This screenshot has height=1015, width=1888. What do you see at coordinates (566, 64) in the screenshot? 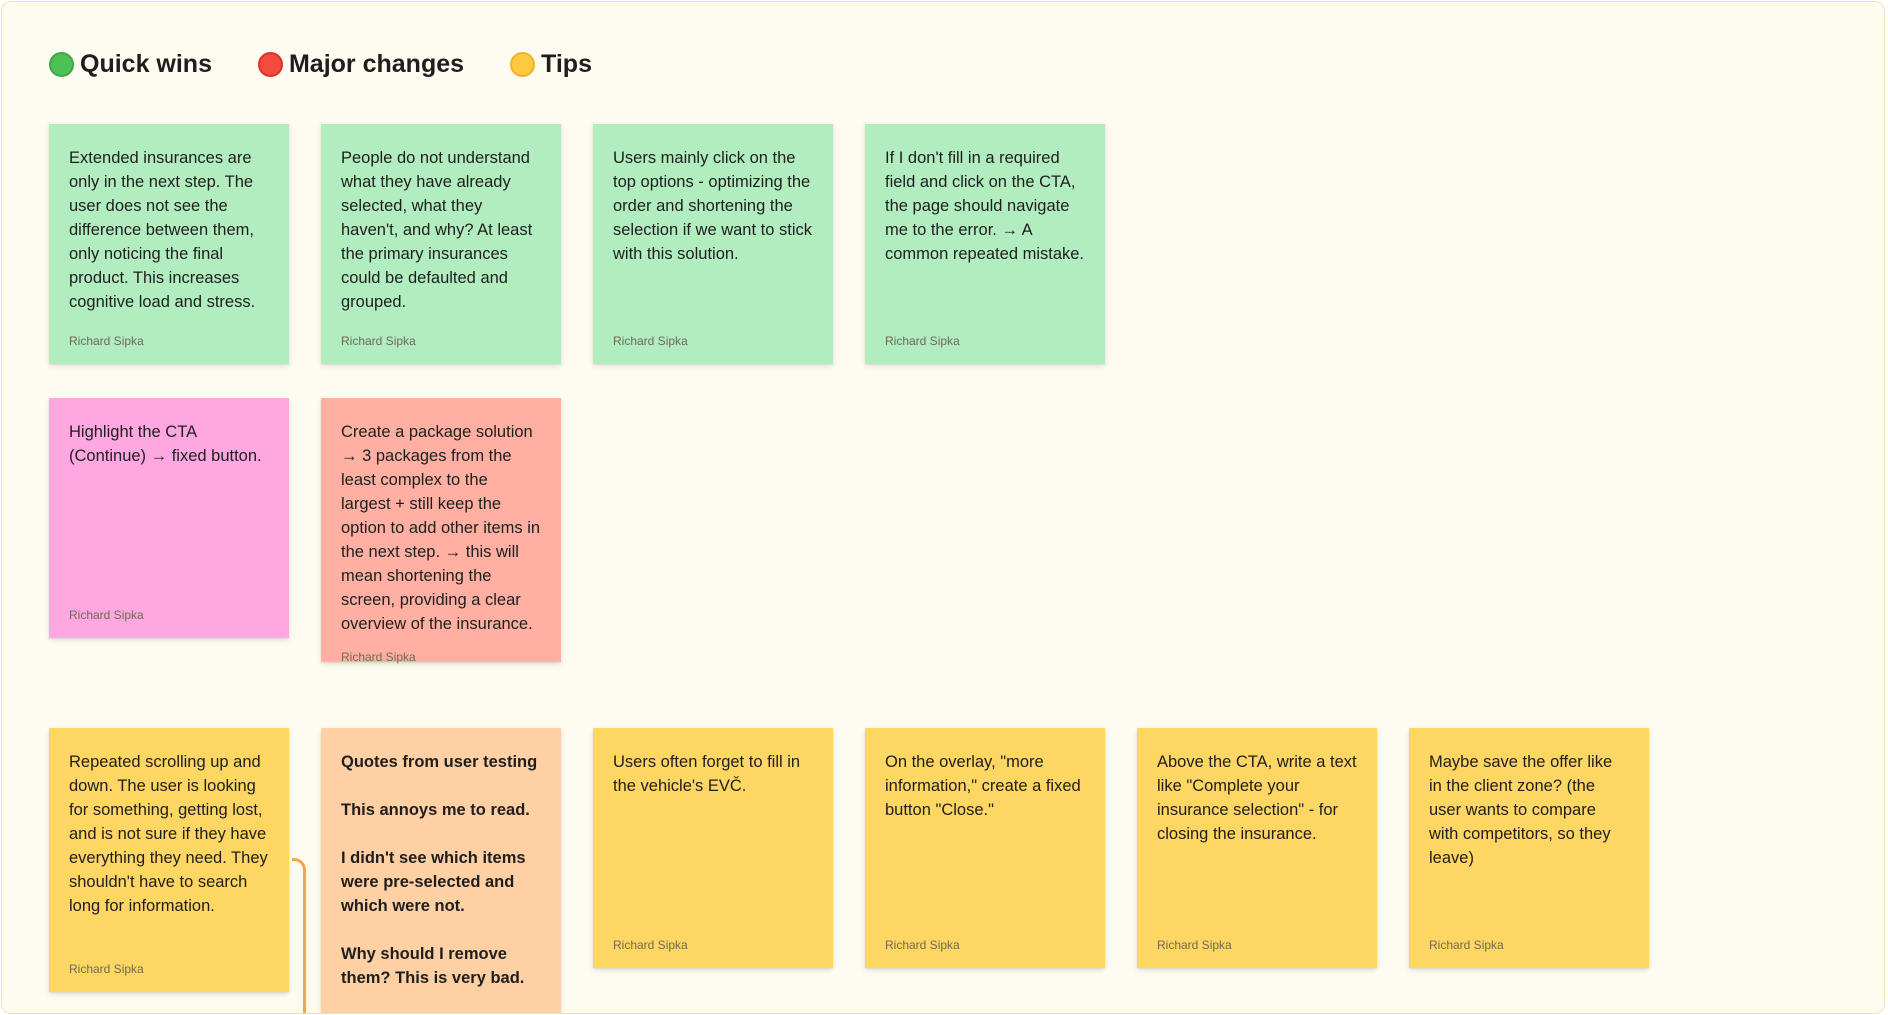
I see `legend-label: Tips` at bounding box center [566, 64].